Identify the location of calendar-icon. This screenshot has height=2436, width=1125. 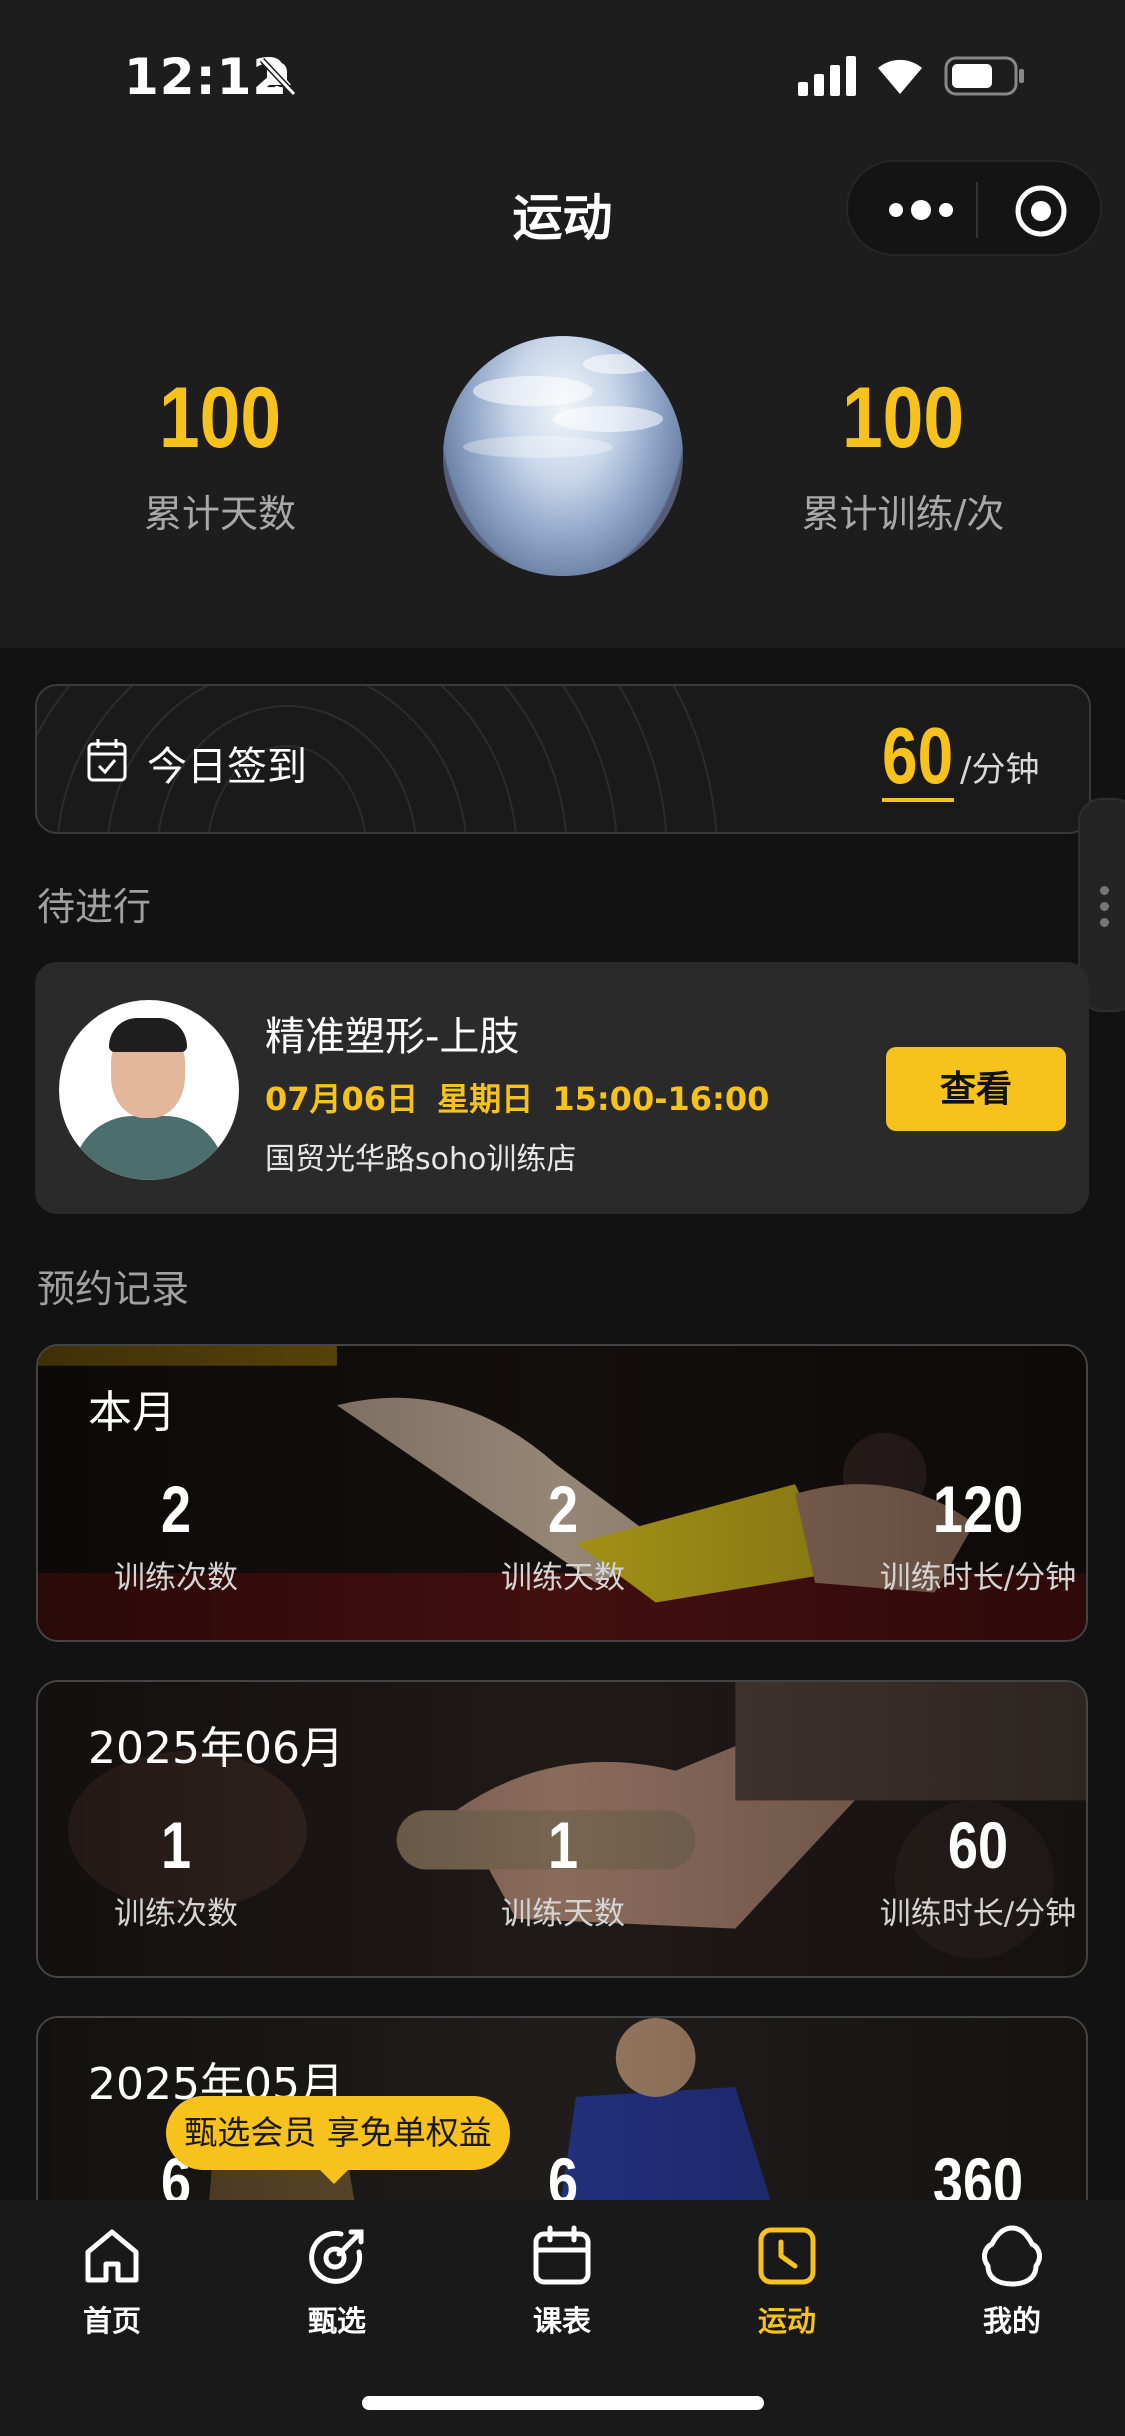
(562, 2255).